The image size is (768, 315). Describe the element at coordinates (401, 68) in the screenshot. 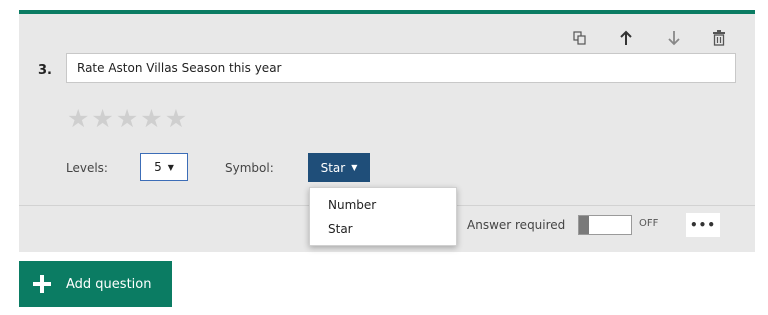

I see `question-title-input` at that location.